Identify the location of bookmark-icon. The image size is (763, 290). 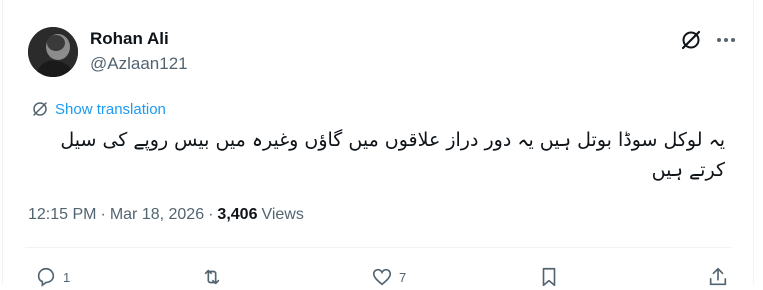
(549, 277).